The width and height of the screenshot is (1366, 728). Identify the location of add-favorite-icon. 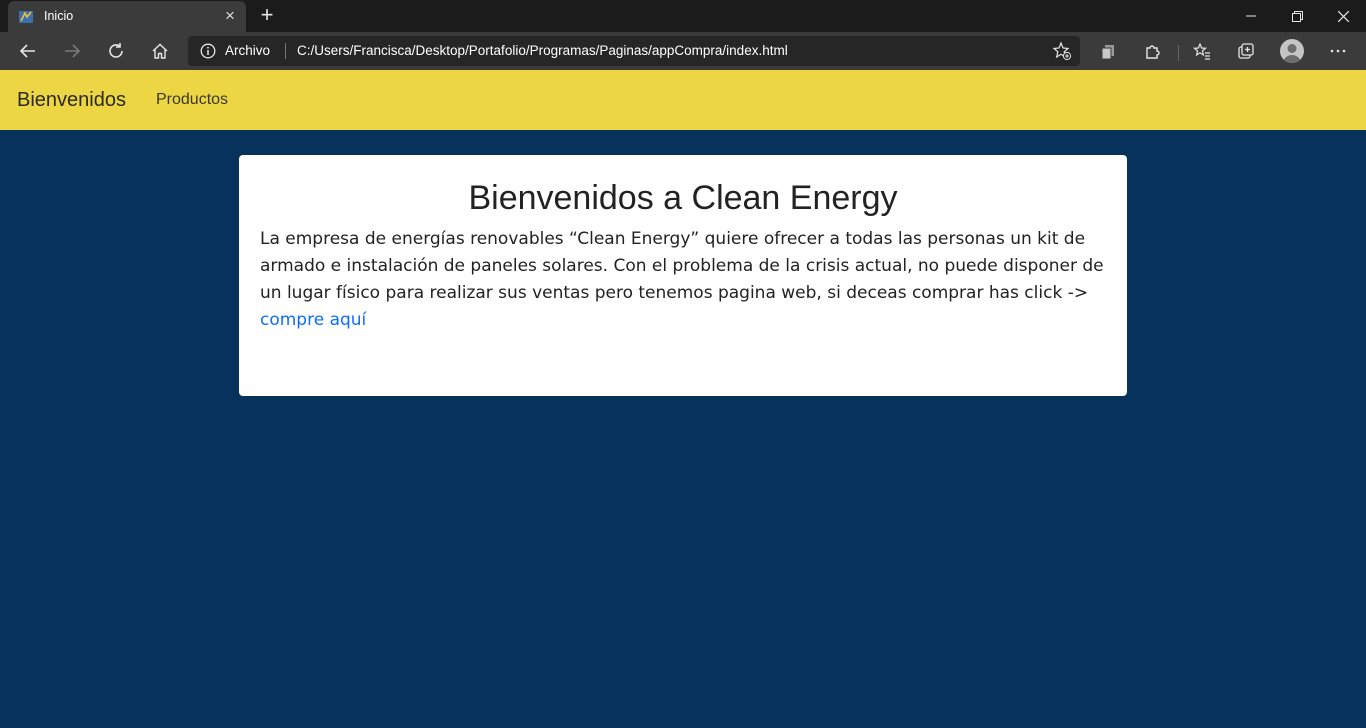
(1062, 51).